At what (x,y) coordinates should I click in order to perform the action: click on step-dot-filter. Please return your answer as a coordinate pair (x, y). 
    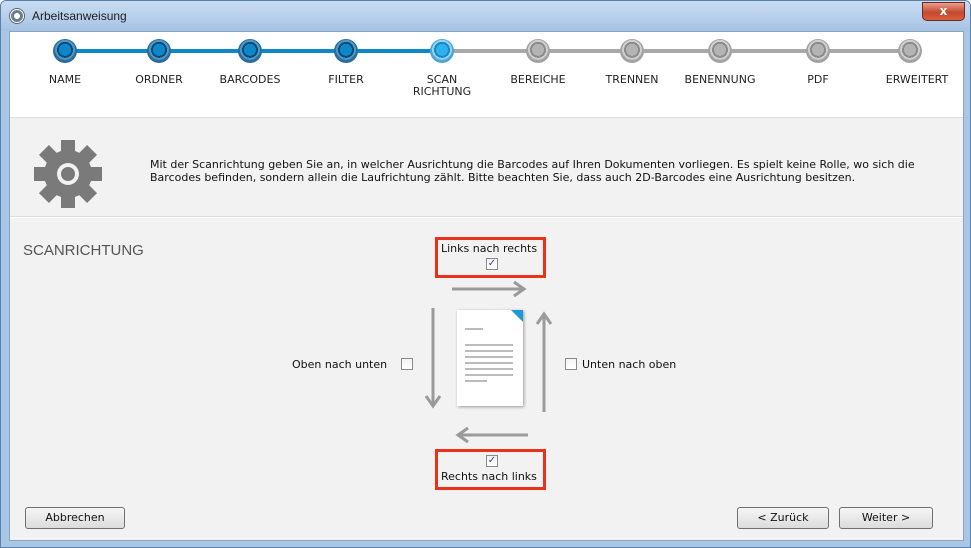
    Looking at the image, I should click on (346, 51).